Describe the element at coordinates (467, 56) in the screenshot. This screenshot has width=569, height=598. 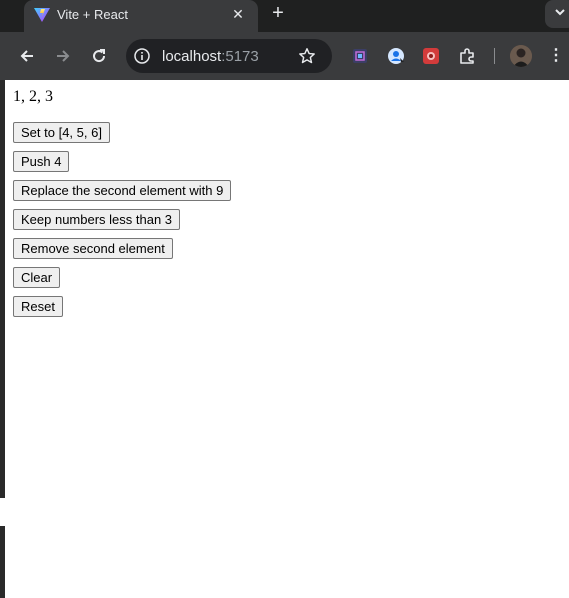
I see `extensions-icon` at that location.